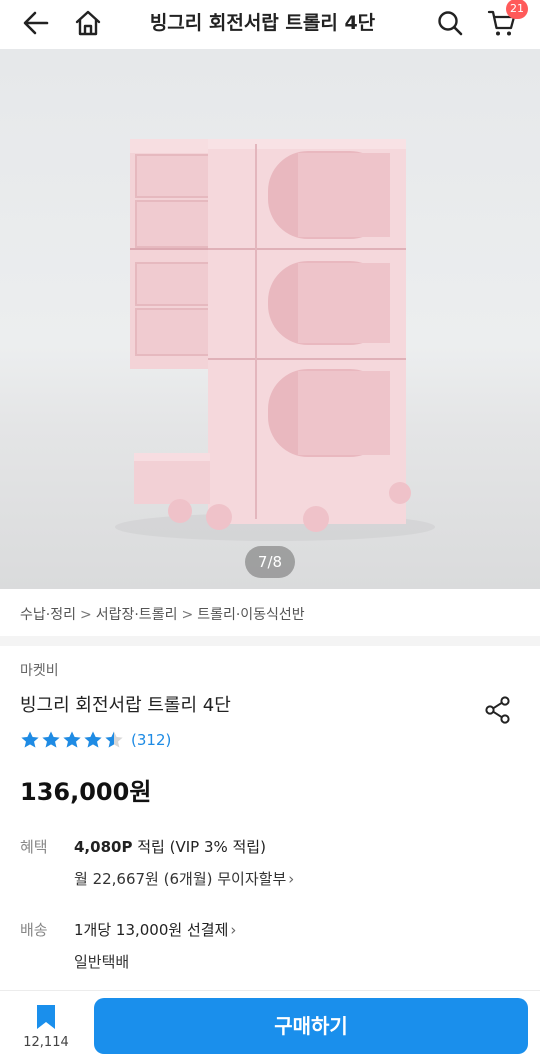 The width and height of the screenshot is (540, 1063). Describe the element at coordinates (517, 9) in the screenshot. I see `cart-count-badge: 21` at that location.